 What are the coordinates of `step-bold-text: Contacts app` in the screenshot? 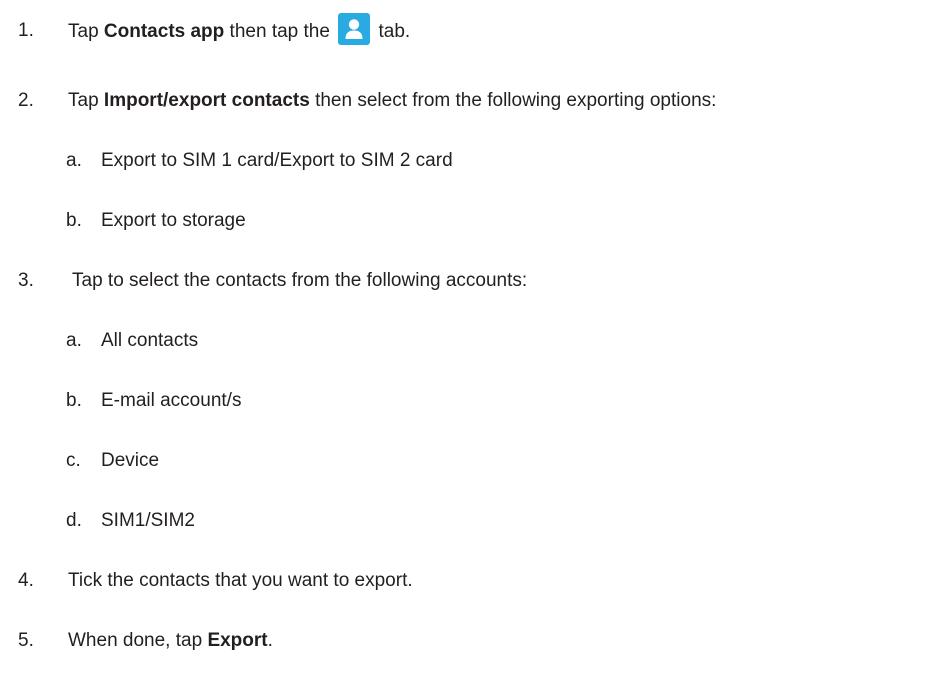 It's located at (164, 32).